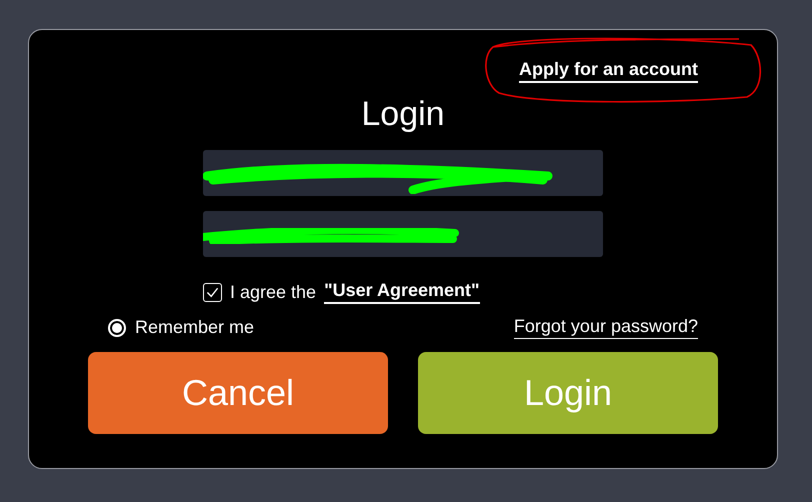 The width and height of the screenshot is (812, 502). Describe the element at coordinates (273, 292) in the screenshot. I see `agree-label: I agree the` at that location.